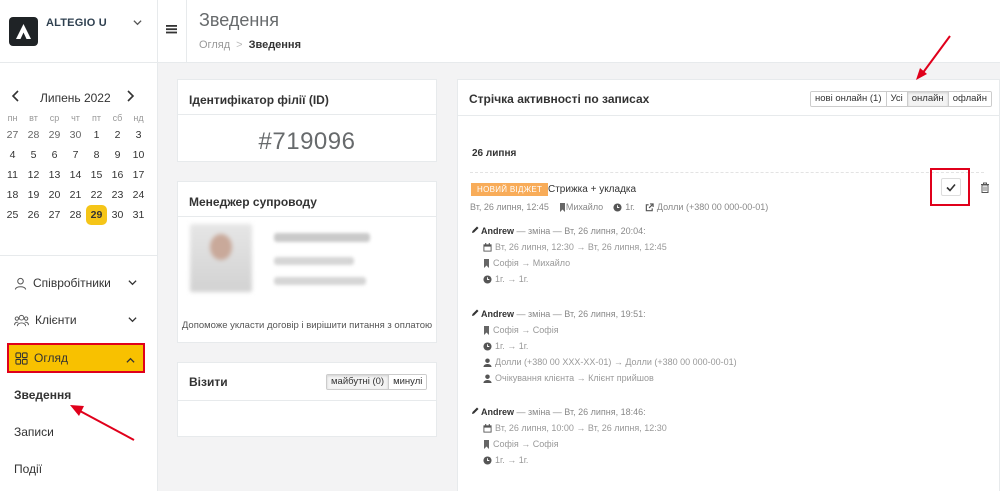  I want to click on brand-switcher: ALTEGIO U, so click(78, 31).